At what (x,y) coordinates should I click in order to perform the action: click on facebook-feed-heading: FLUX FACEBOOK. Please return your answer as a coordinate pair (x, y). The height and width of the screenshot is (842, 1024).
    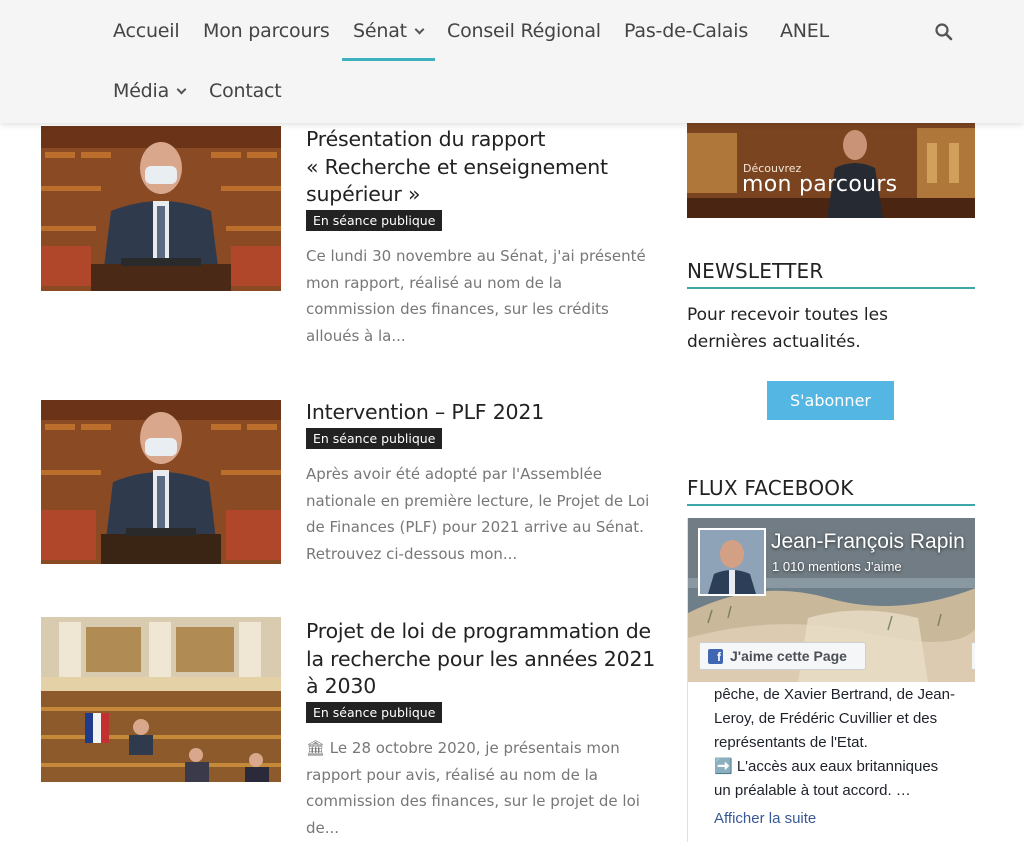
    Looking at the image, I should click on (831, 491).